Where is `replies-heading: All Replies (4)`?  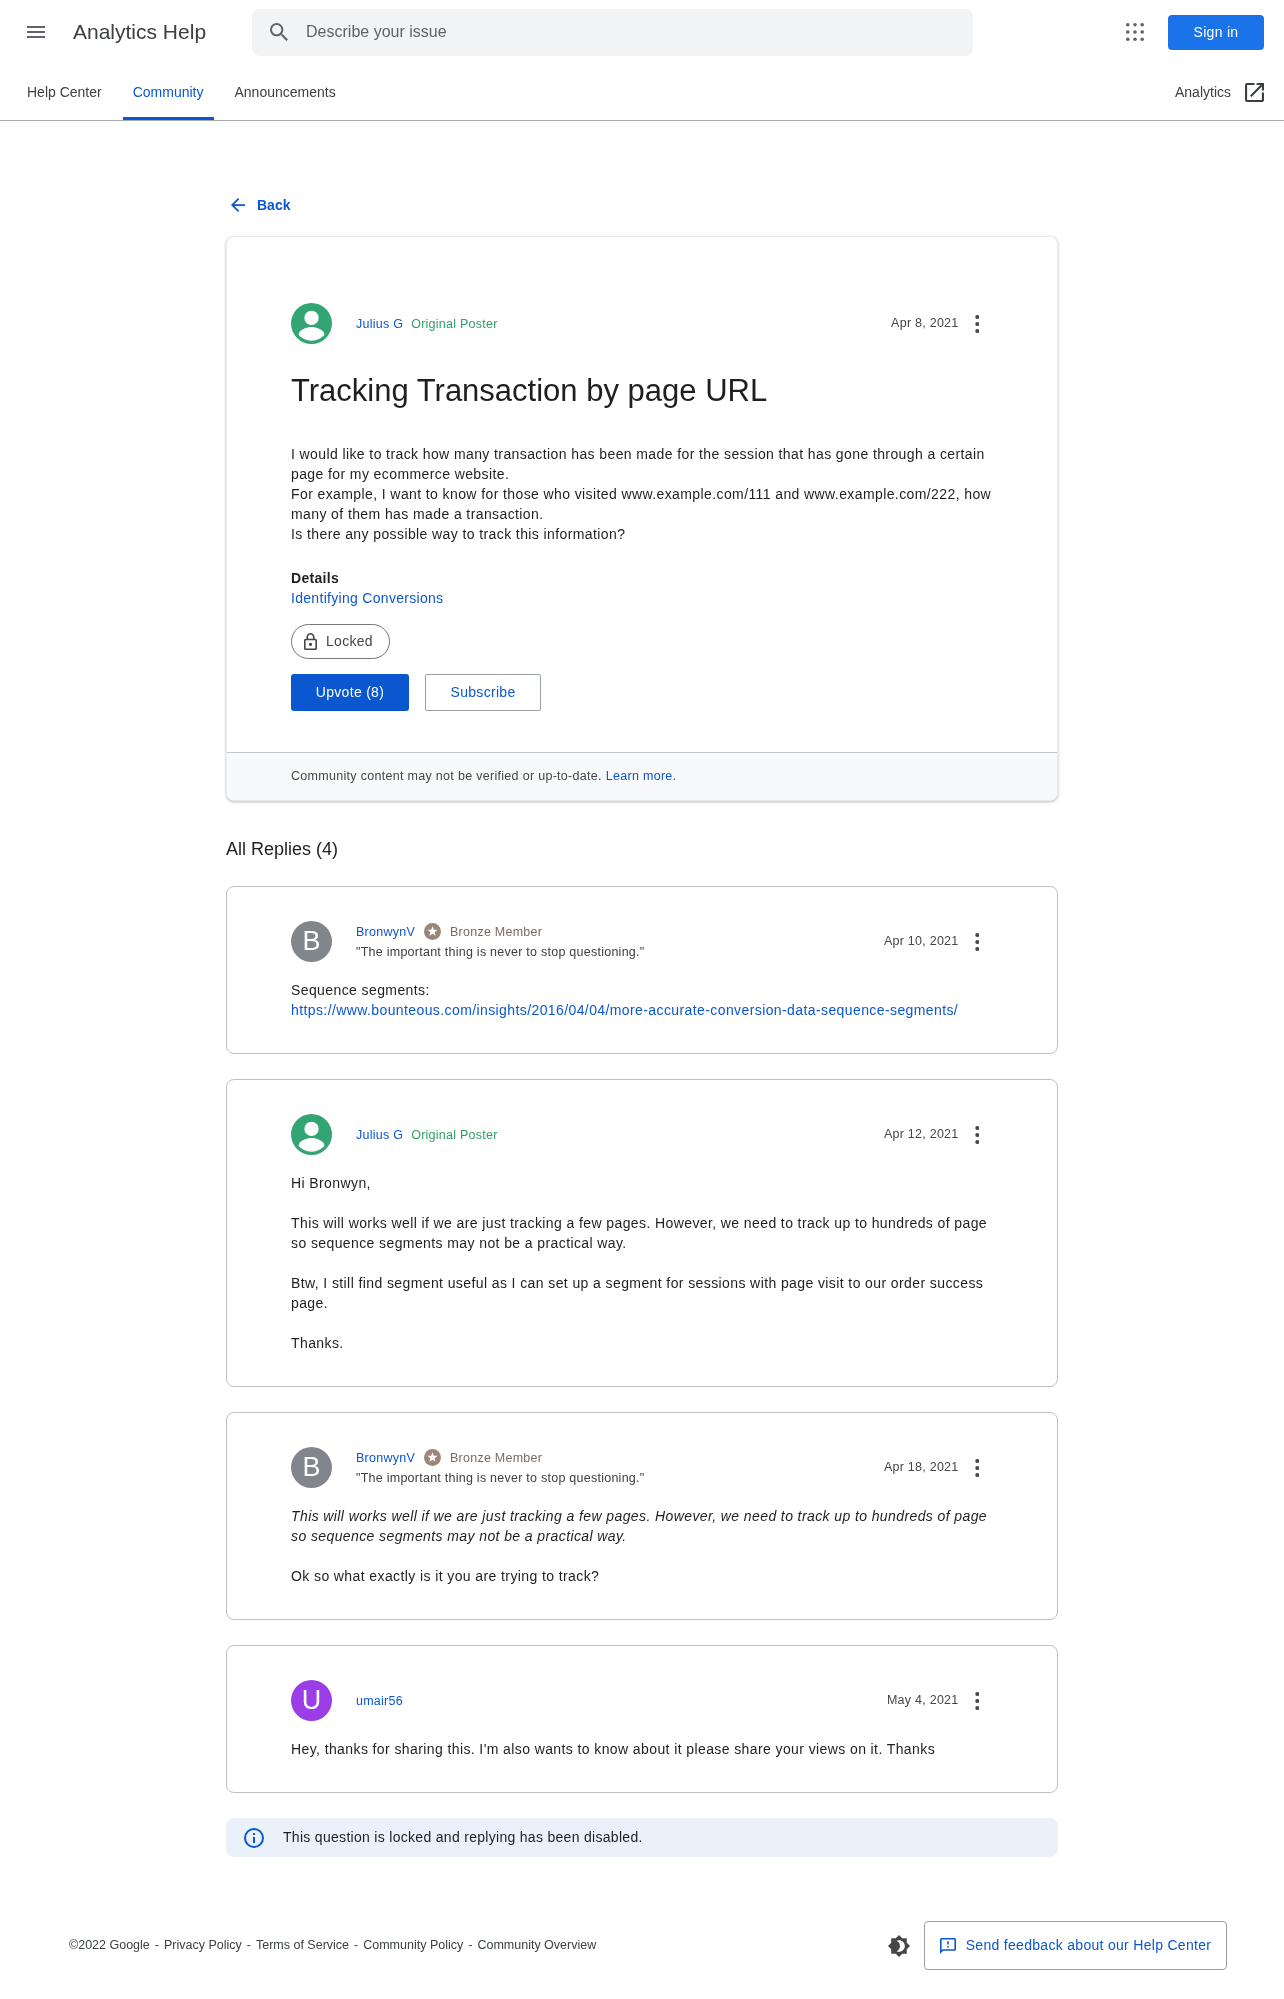 replies-heading: All Replies (4) is located at coordinates (283, 849).